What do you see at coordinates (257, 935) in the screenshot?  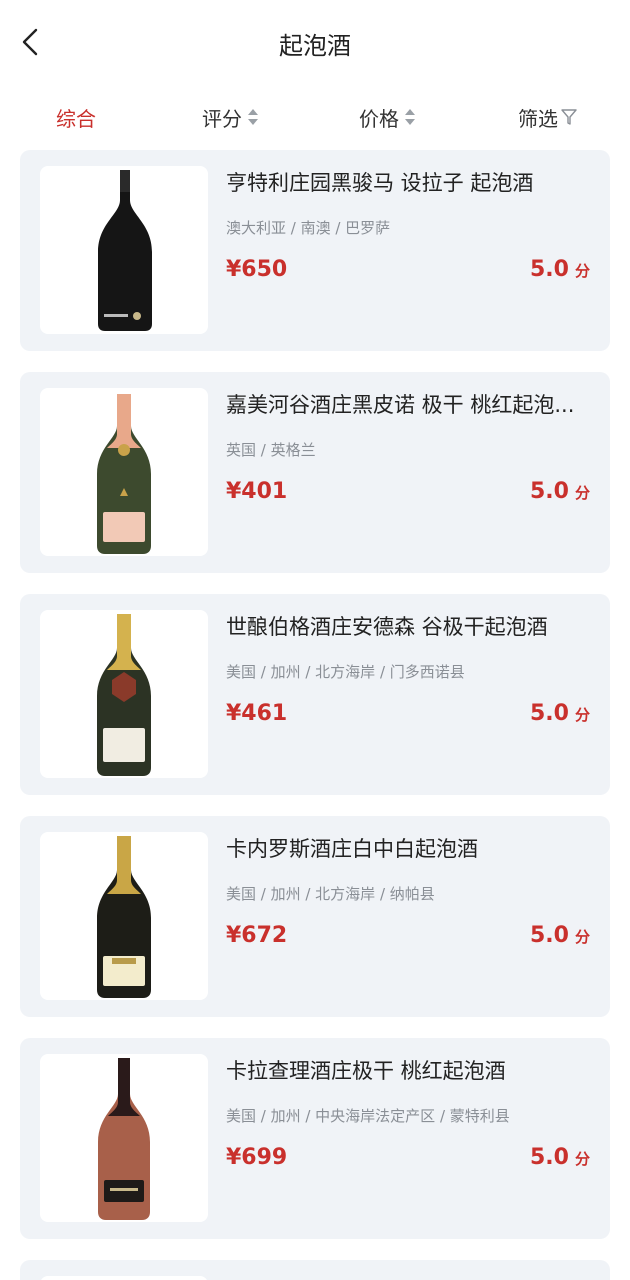 I see `product-price: ¥672` at bounding box center [257, 935].